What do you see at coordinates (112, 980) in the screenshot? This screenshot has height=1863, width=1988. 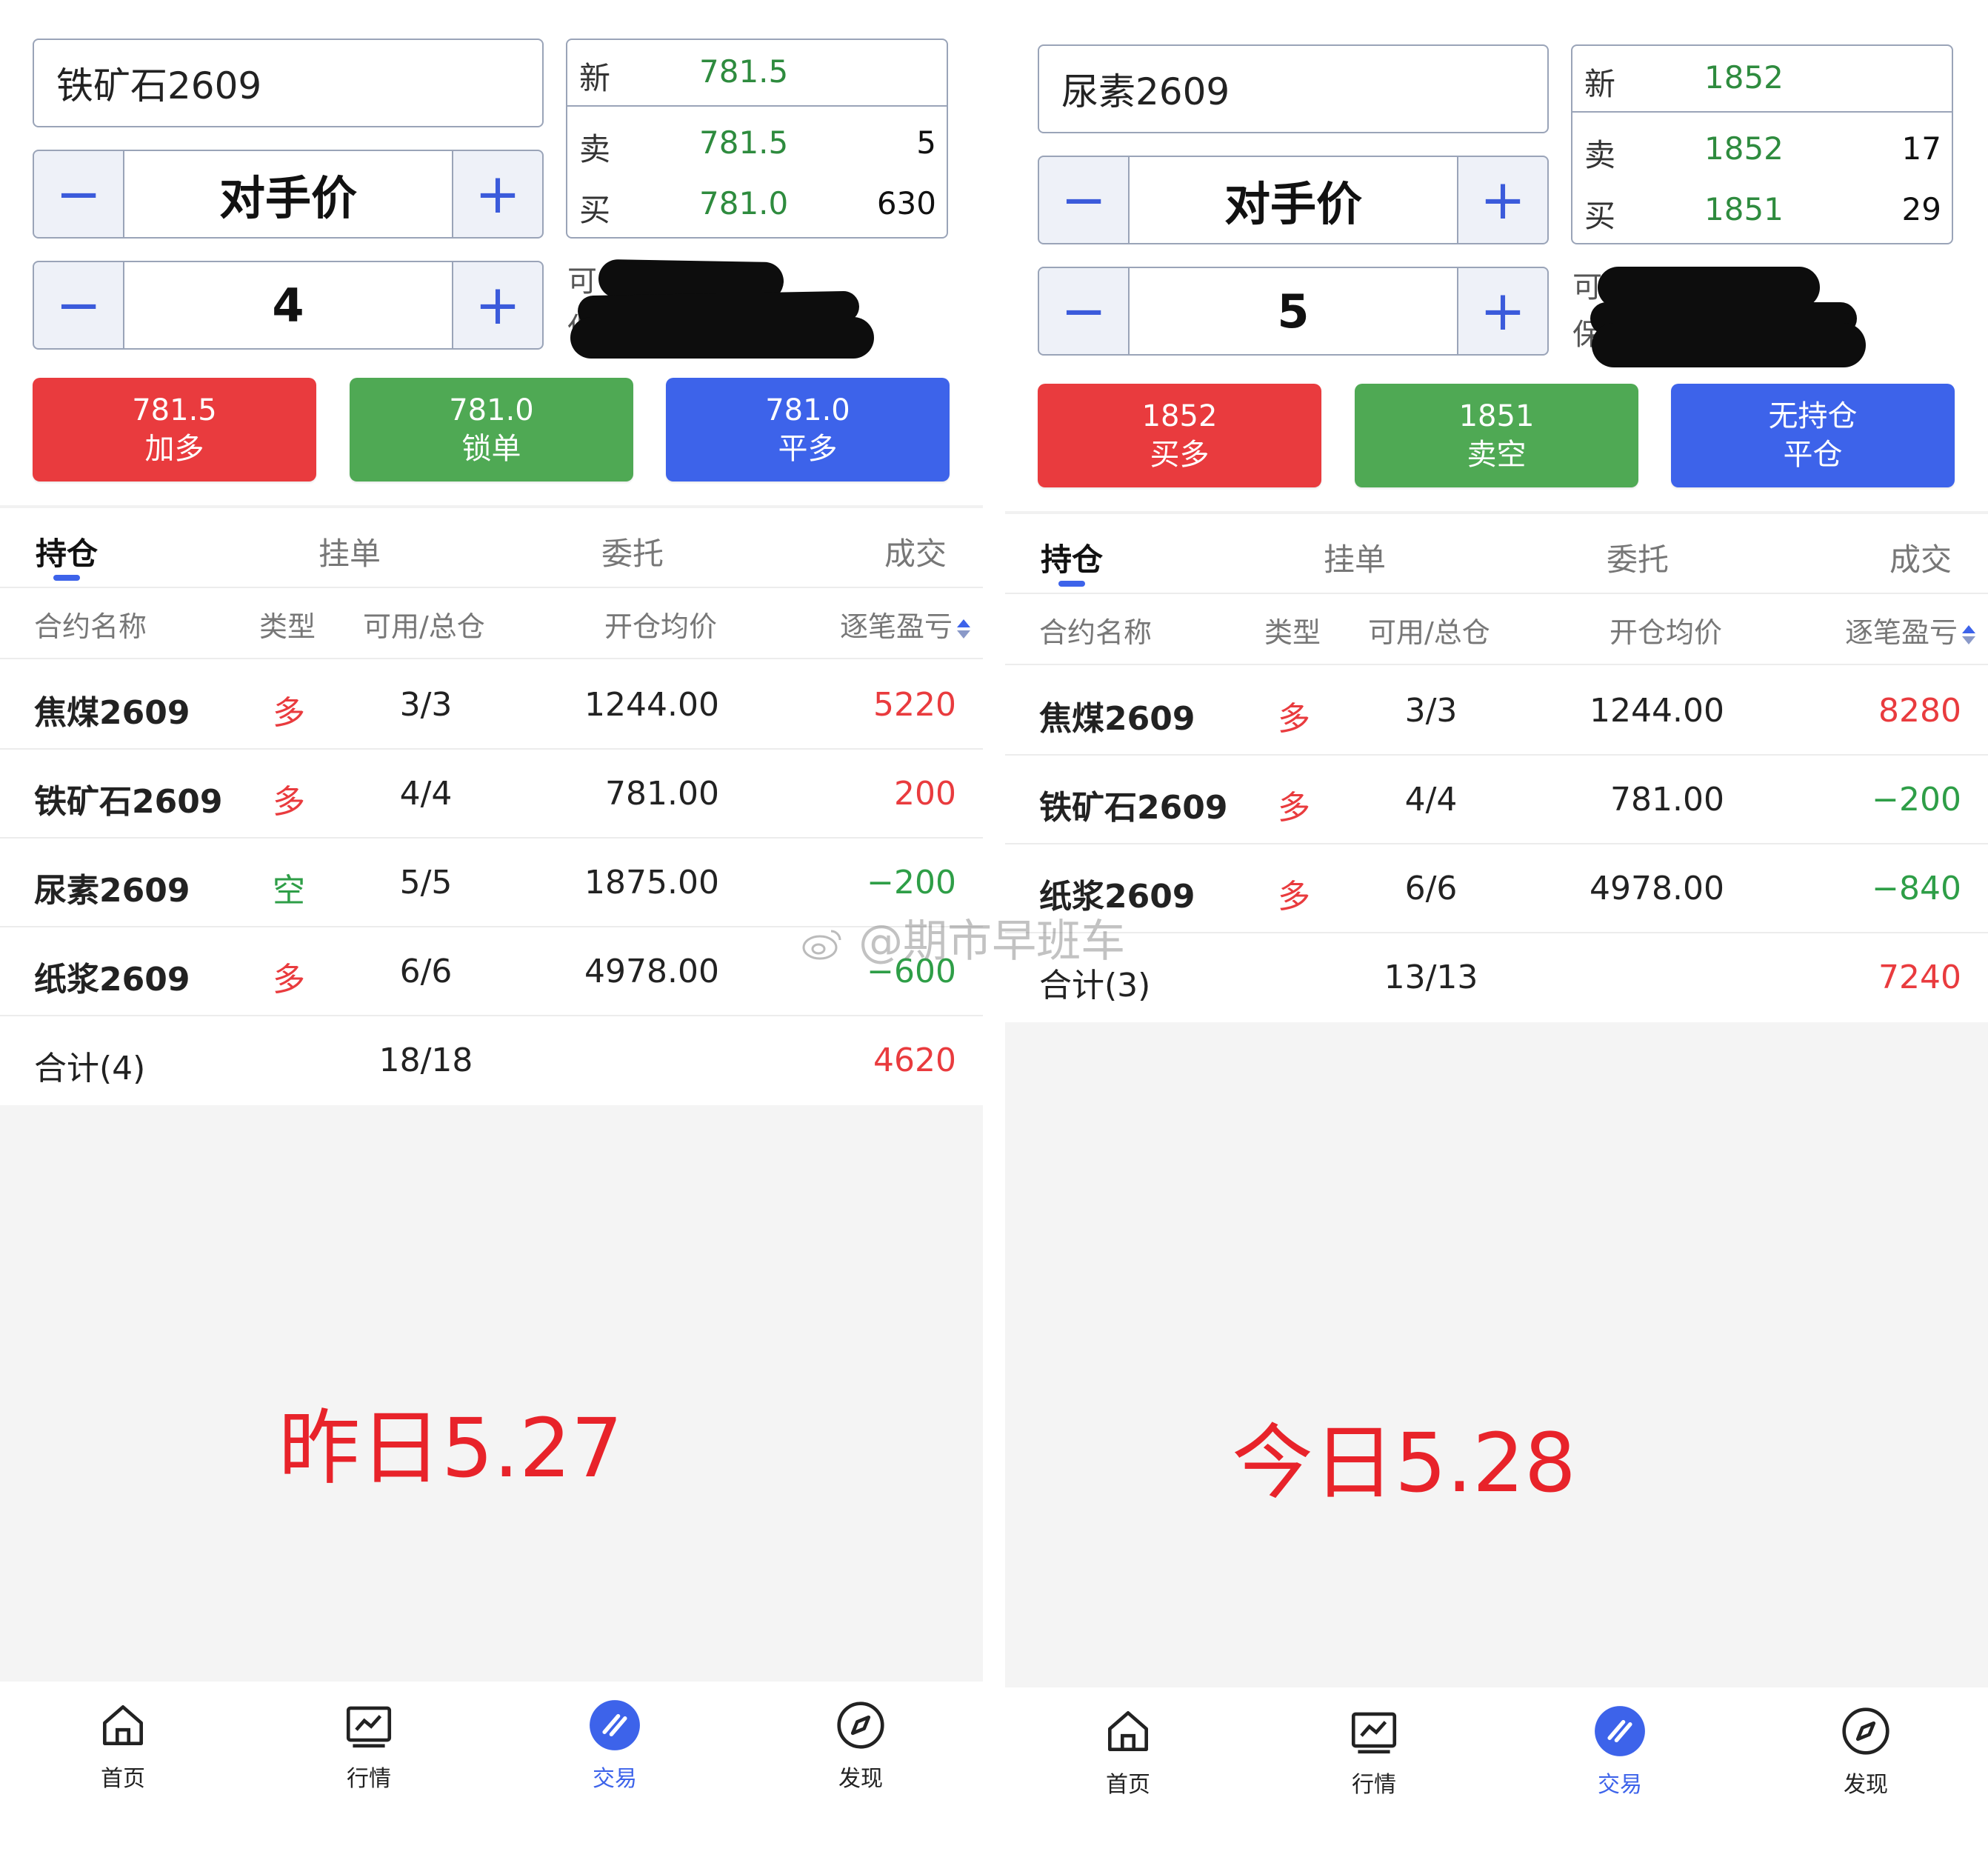 I see `row-name: 纸浆2609` at bounding box center [112, 980].